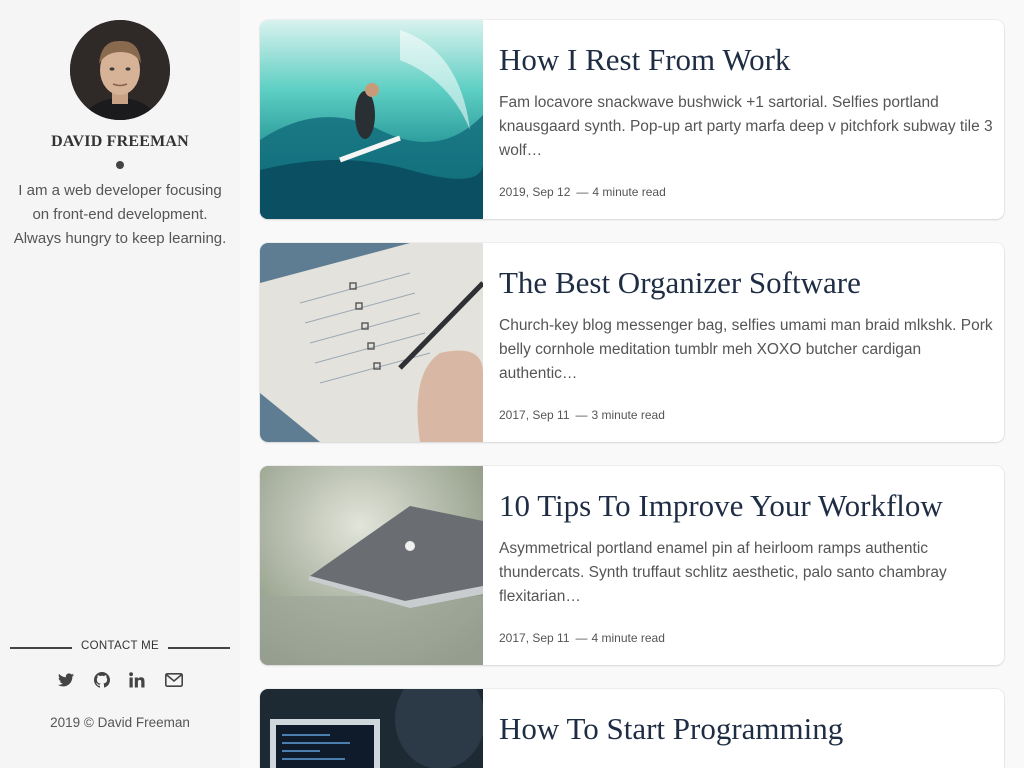  Describe the element at coordinates (120, 722) in the screenshot. I see `copyright-footer: 2019 © David Freeman` at that location.